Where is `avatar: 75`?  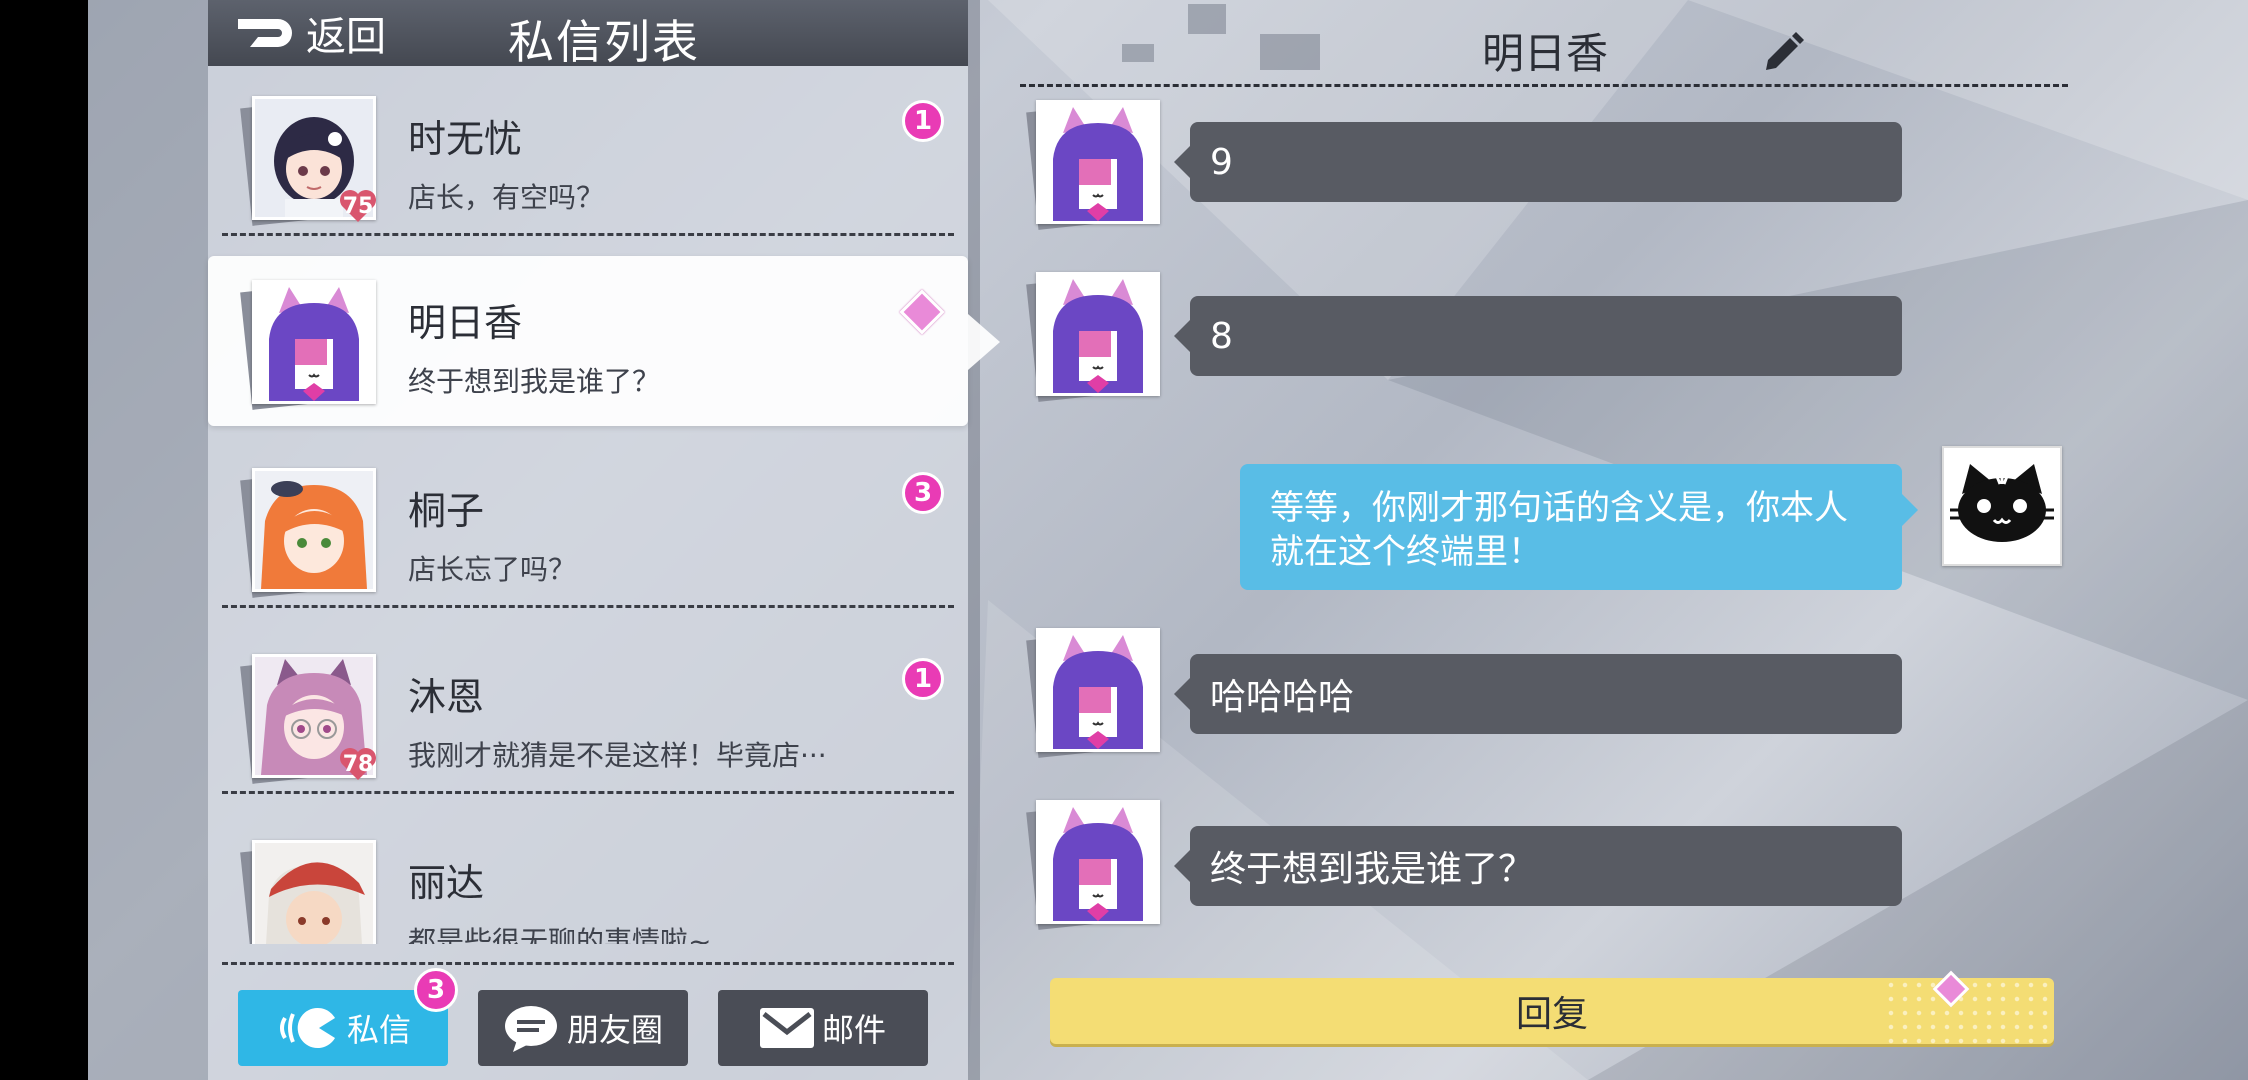
avatar: 75 is located at coordinates (308, 161).